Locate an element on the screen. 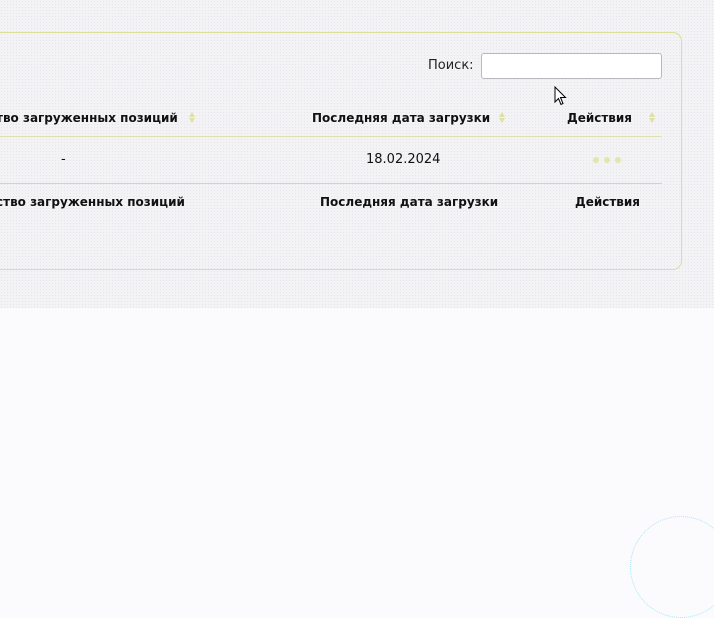 This screenshot has width=714, height=618. footer-loaded-count: ство загруженных позиций is located at coordinates (92, 202).